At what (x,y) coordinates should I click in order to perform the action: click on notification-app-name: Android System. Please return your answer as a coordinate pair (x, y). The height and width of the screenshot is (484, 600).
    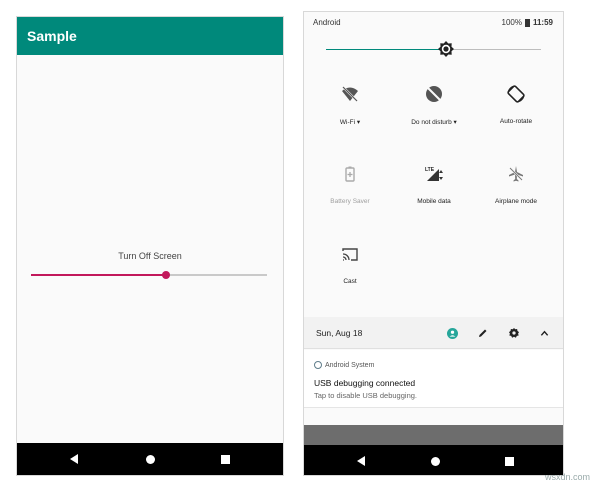
    Looking at the image, I should click on (350, 365).